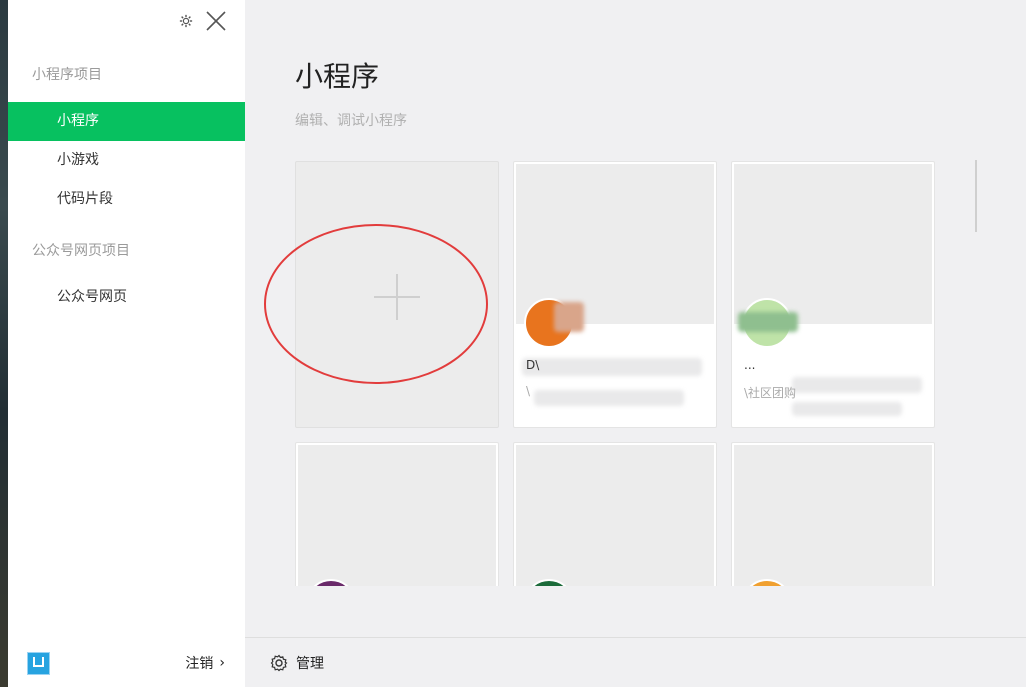 Image resolution: width=1026 pixels, height=687 pixels. Describe the element at coordinates (310, 664) in the screenshot. I see `manage-label: 管理` at that location.